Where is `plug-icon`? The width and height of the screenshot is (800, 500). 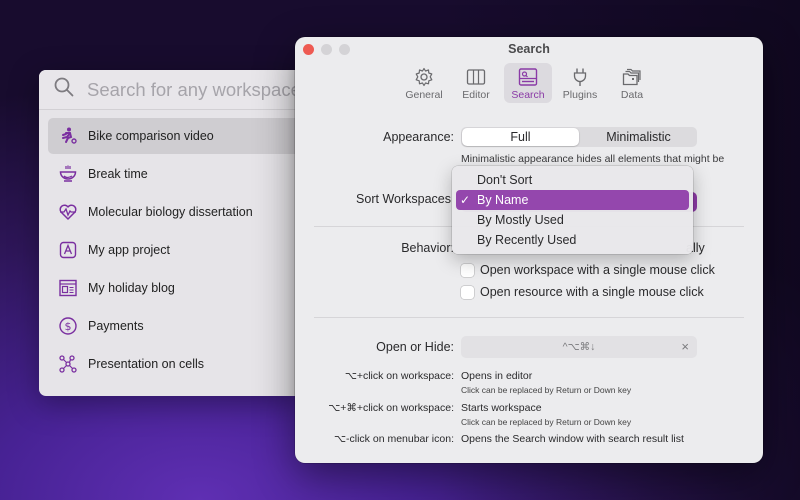 plug-icon is located at coordinates (580, 77).